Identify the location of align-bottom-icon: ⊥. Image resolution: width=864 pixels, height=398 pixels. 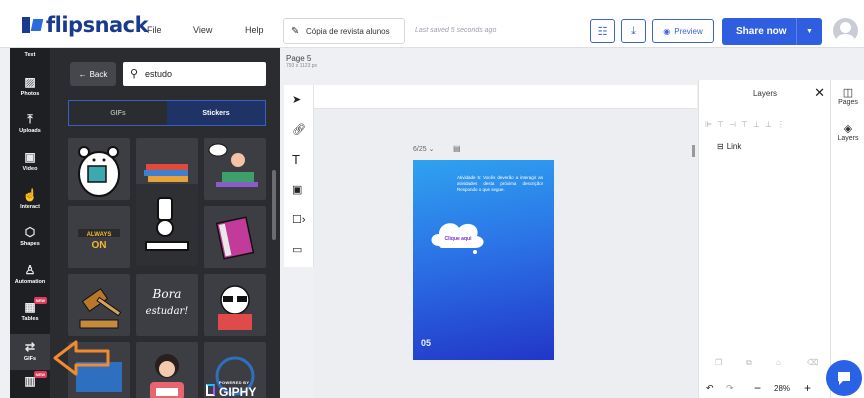
(771, 124).